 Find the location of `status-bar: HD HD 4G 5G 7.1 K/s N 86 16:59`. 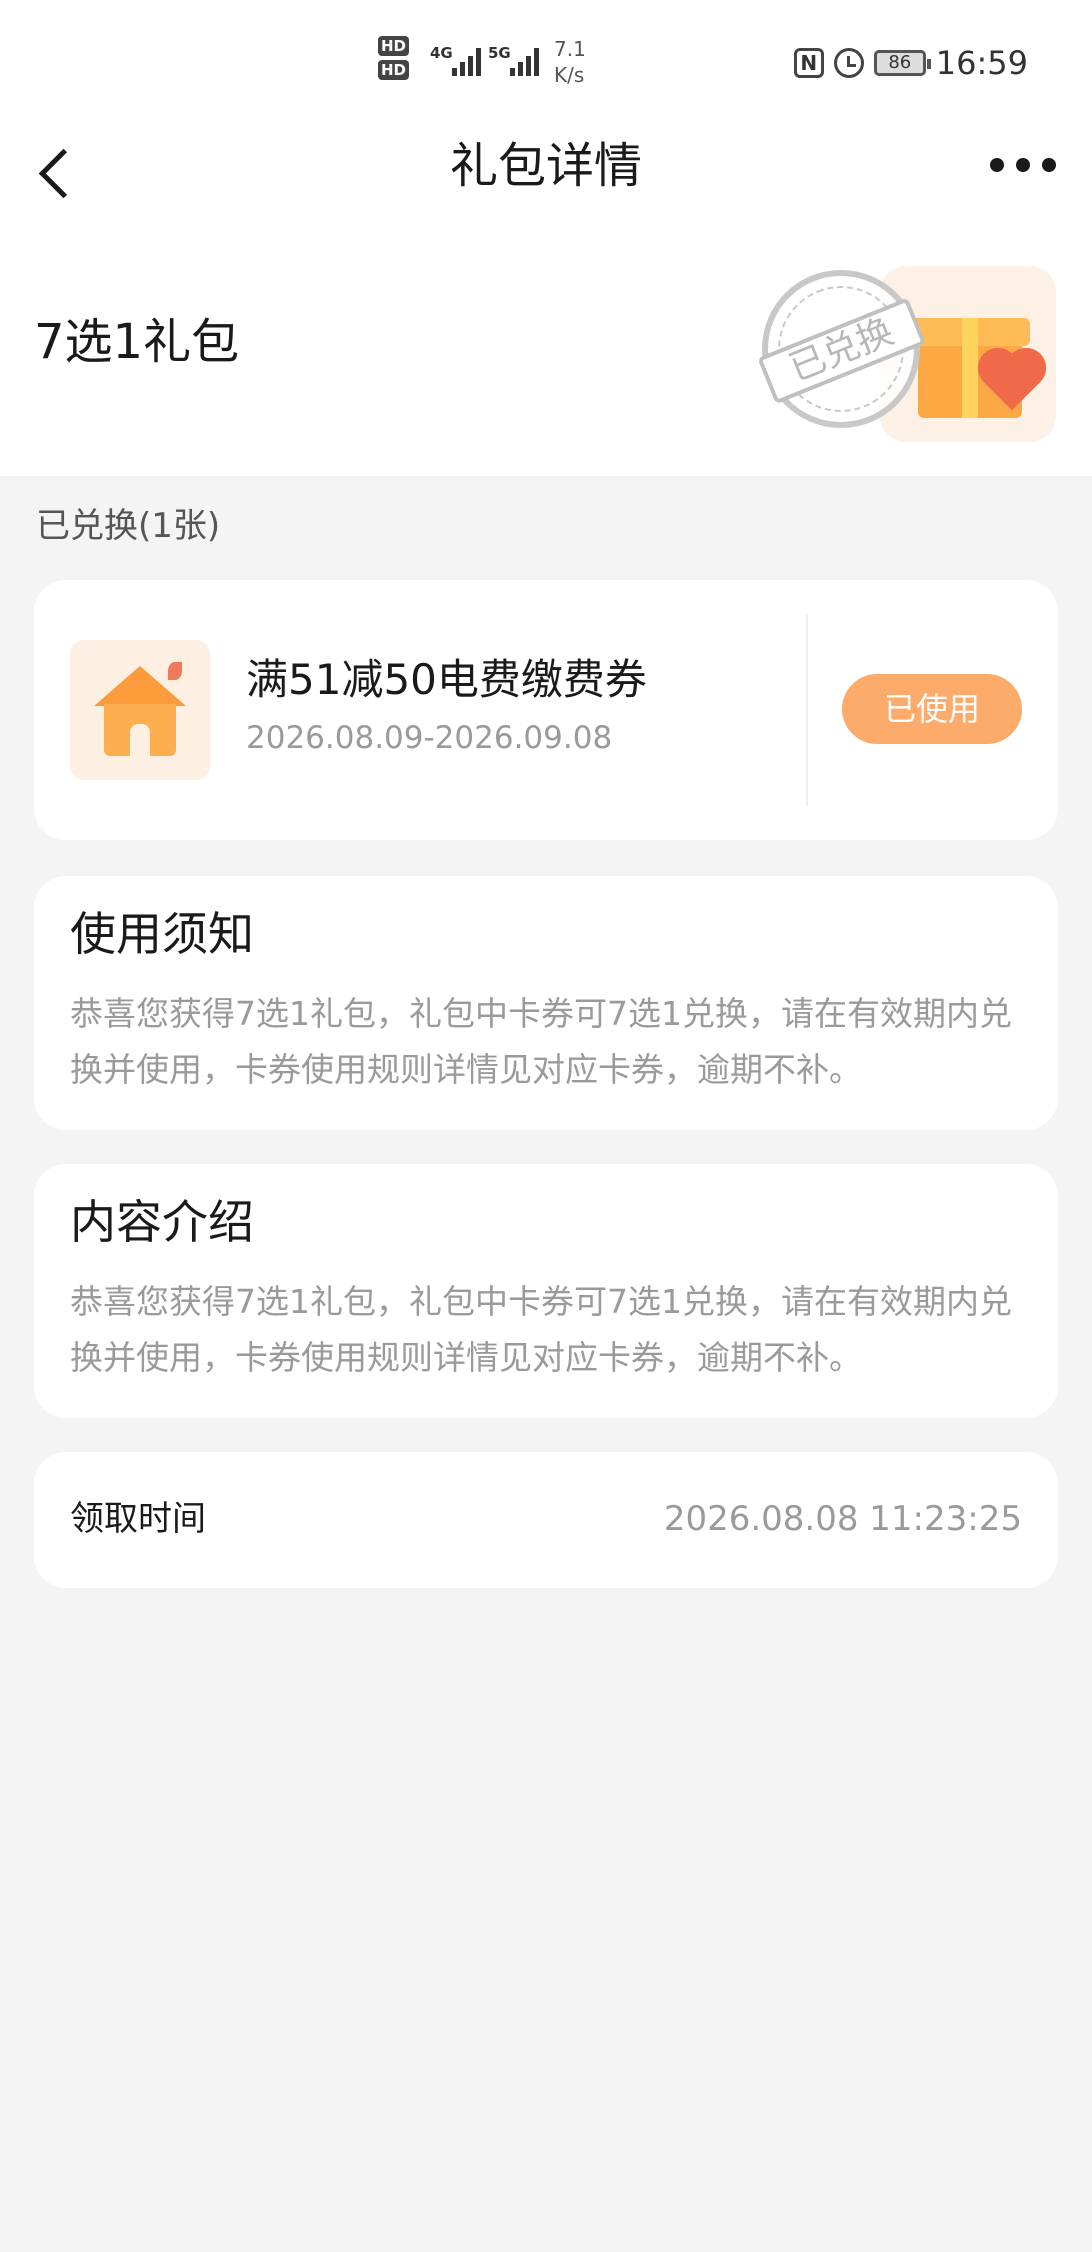

status-bar: HD HD 4G 5G 7.1 K/s N 86 16:59 is located at coordinates (546, 60).